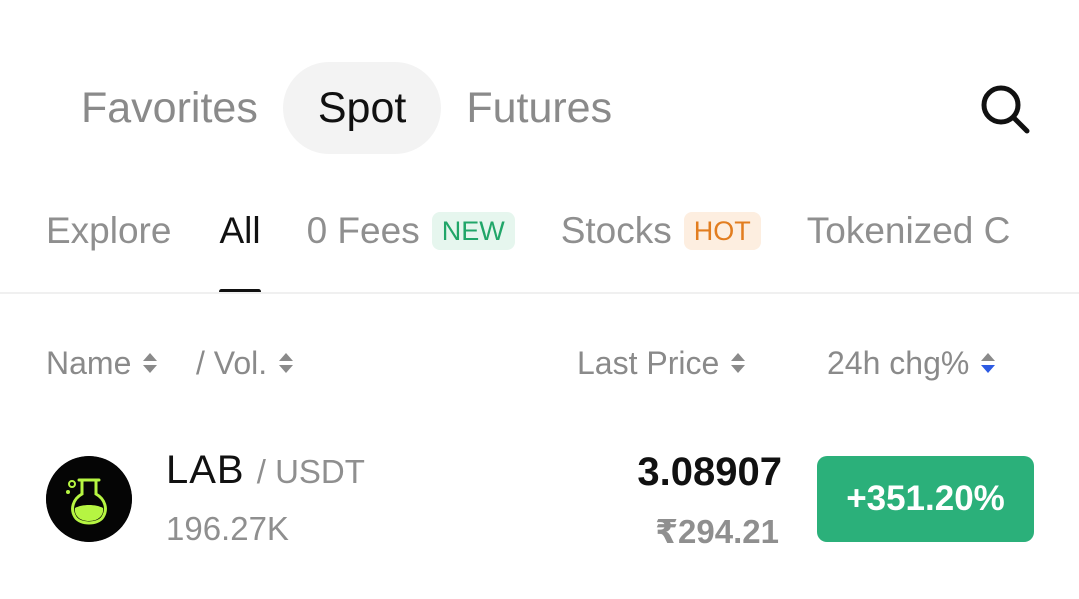  I want to click on tab-label: Tokenized C, so click(908, 230).